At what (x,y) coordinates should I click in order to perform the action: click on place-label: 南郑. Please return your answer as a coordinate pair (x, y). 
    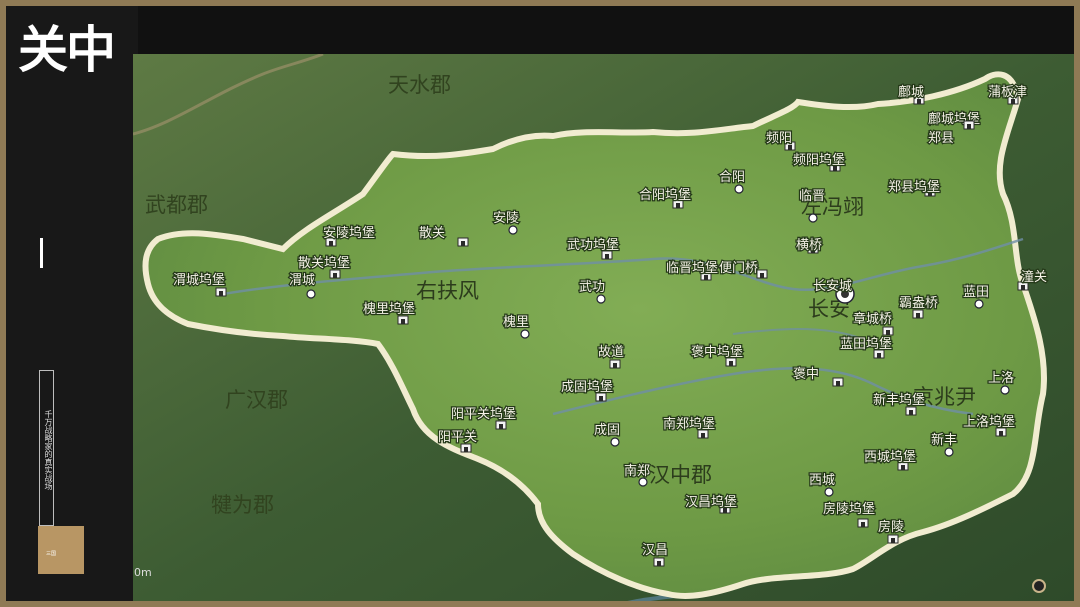
    Looking at the image, I should click on (637, 471).